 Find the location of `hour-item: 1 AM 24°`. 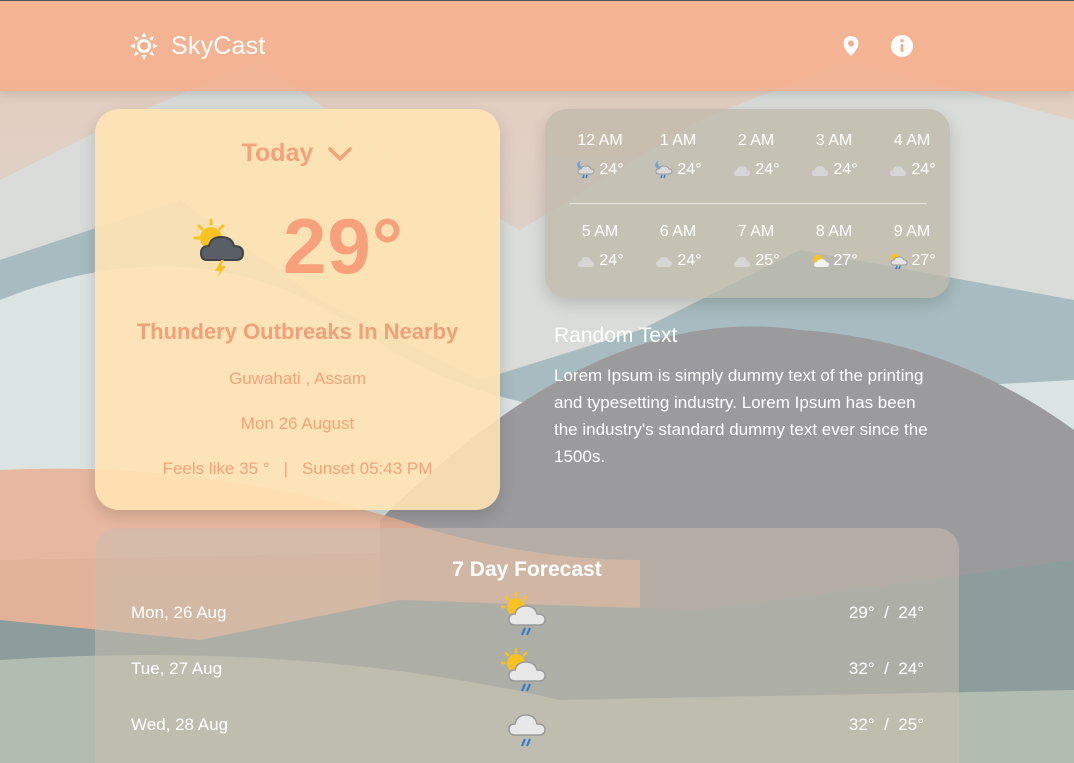

hour-item: 1 AM 24° is located at coordinates (678, 156).